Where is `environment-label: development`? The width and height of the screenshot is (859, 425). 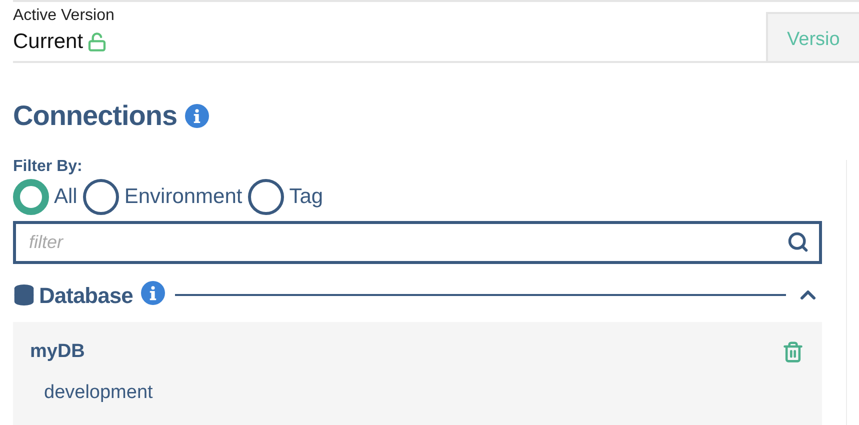 environment-label: development is located at coordinates (98, 392).